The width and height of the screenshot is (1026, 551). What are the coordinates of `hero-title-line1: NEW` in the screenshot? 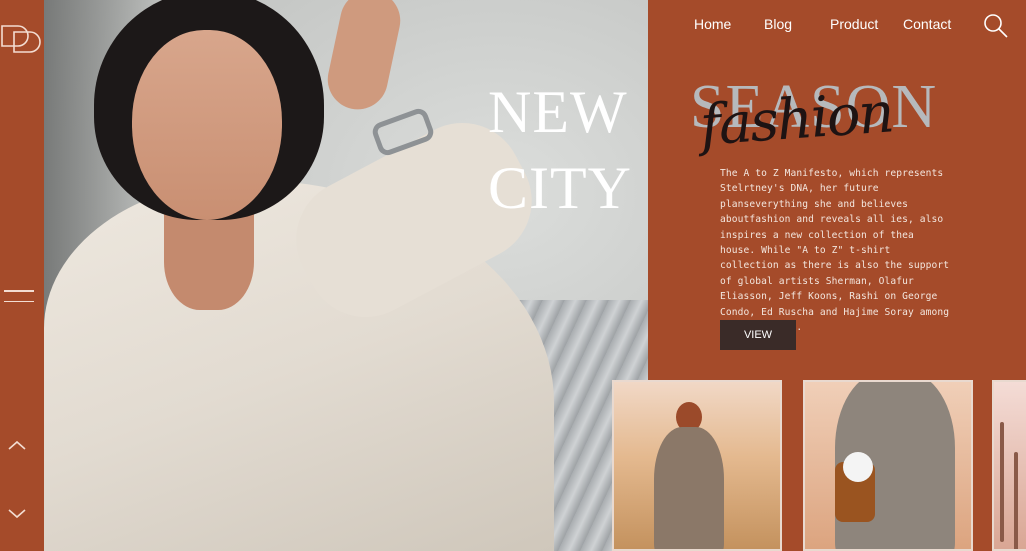 It's located at (558, 112).